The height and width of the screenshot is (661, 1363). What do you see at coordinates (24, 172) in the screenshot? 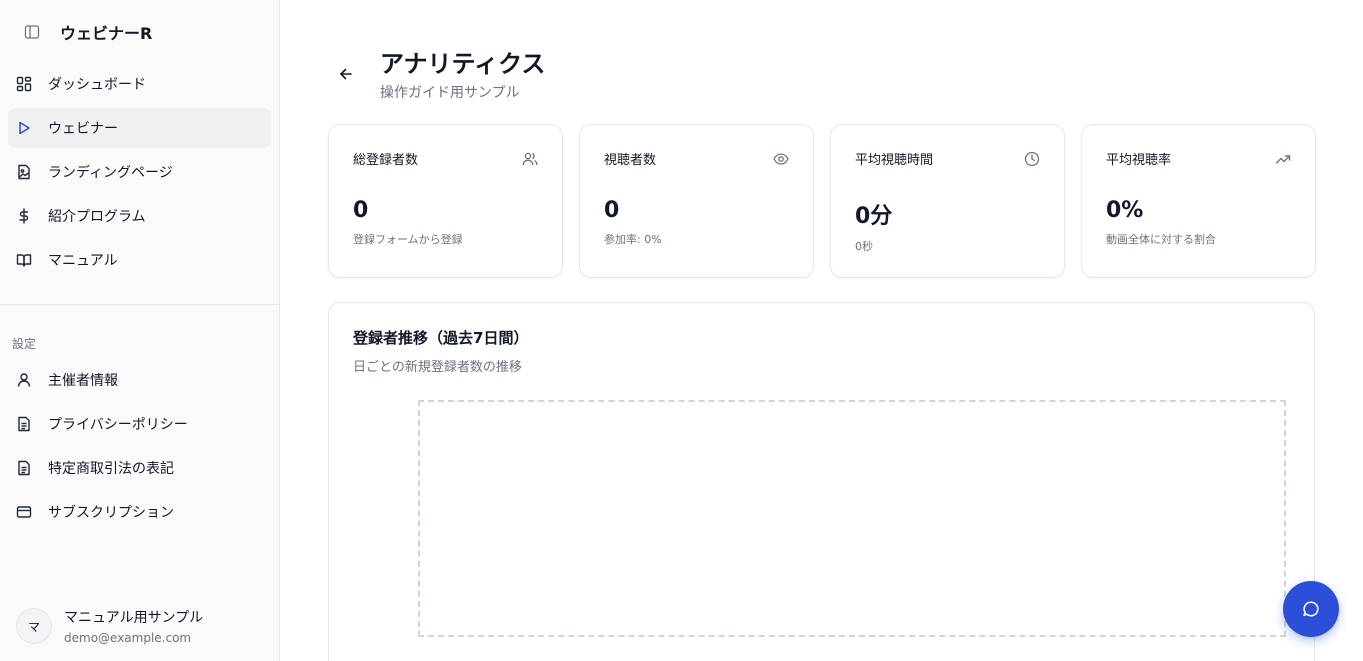
I see `file-image-icon` at bounding box center [24, 172].